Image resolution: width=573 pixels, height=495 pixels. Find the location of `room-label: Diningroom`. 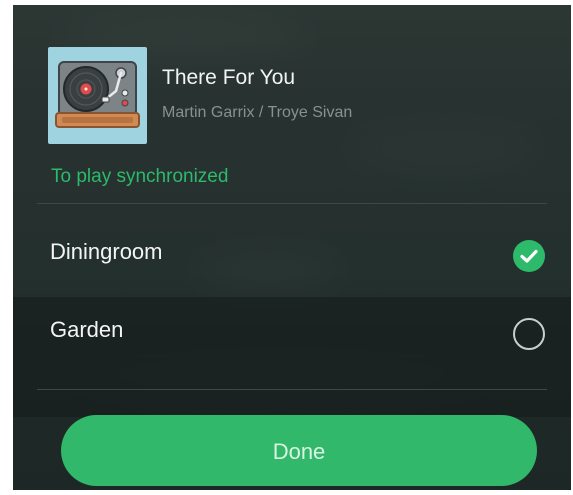

room-label: Diningroom is located at coordinates (106, 251).